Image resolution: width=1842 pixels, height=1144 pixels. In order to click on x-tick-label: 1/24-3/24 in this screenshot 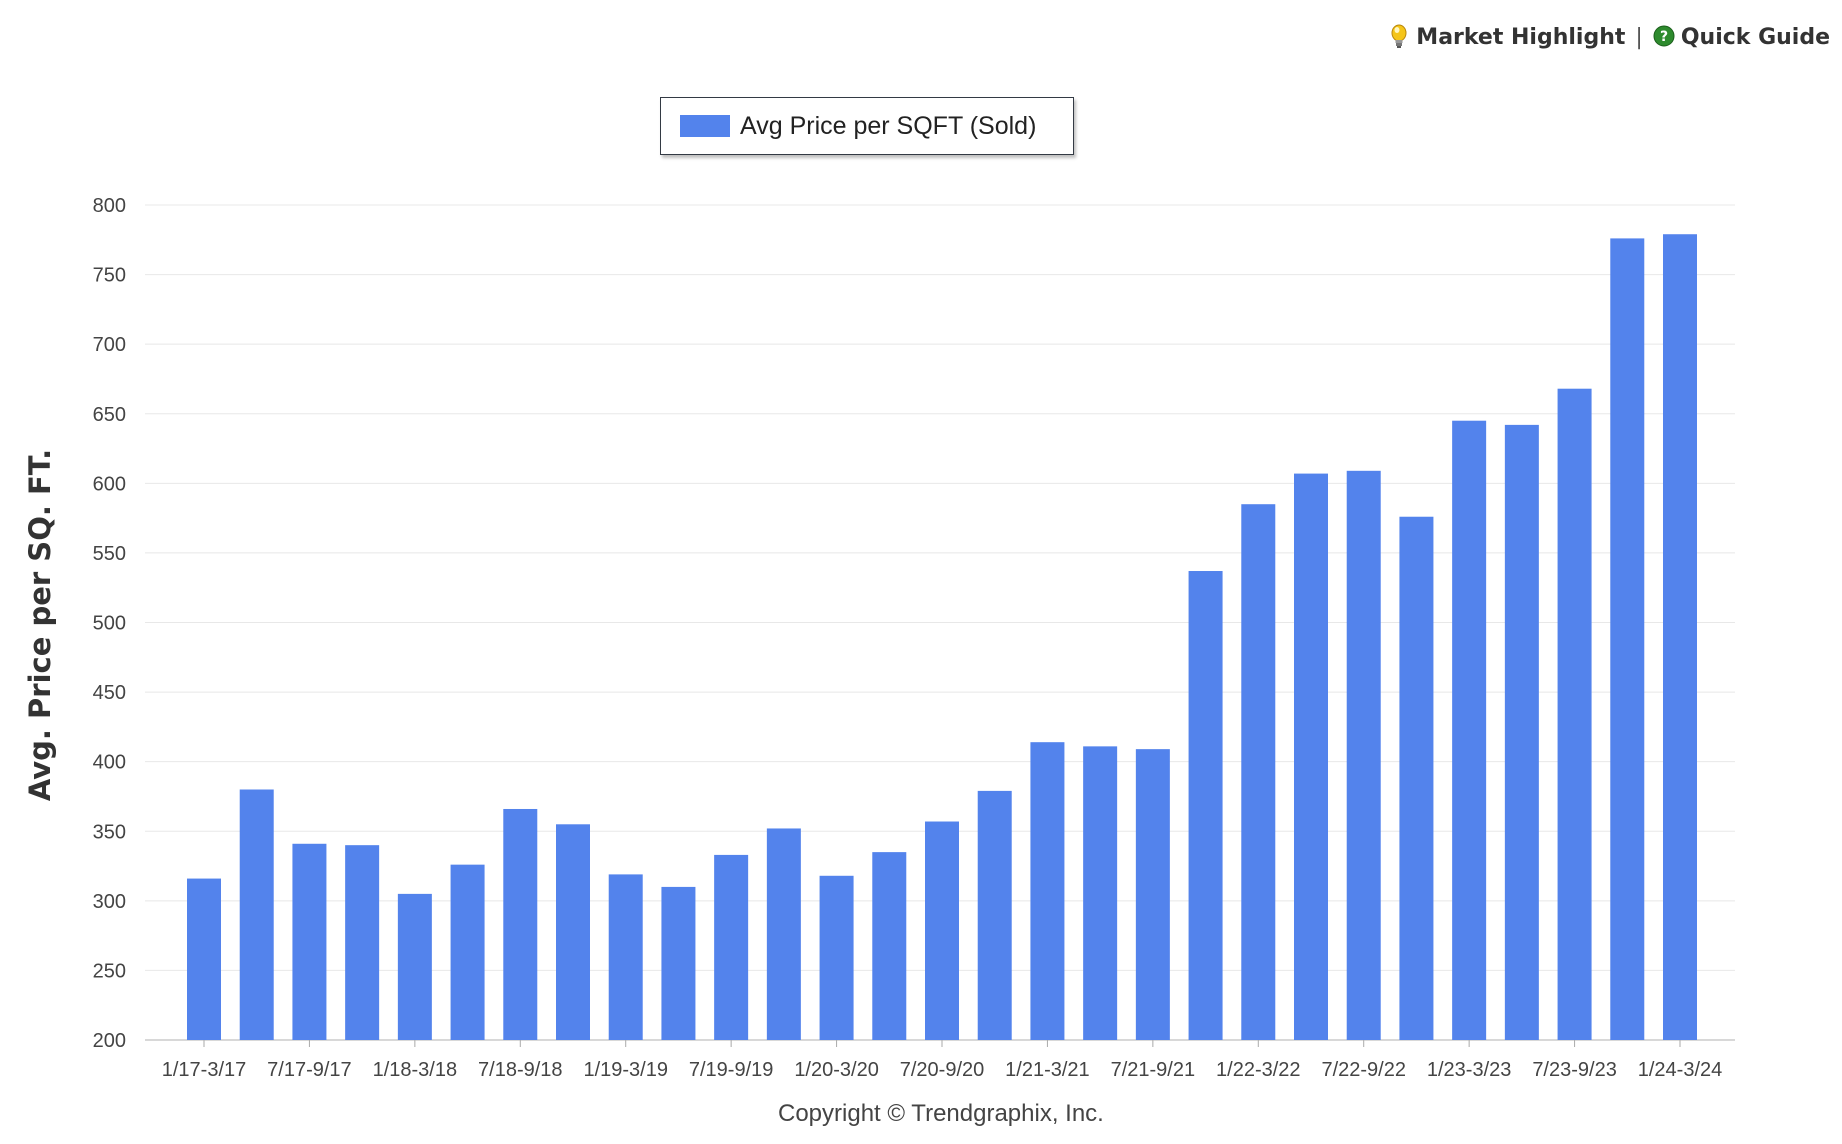, I will do `click(1680, 1070)`.